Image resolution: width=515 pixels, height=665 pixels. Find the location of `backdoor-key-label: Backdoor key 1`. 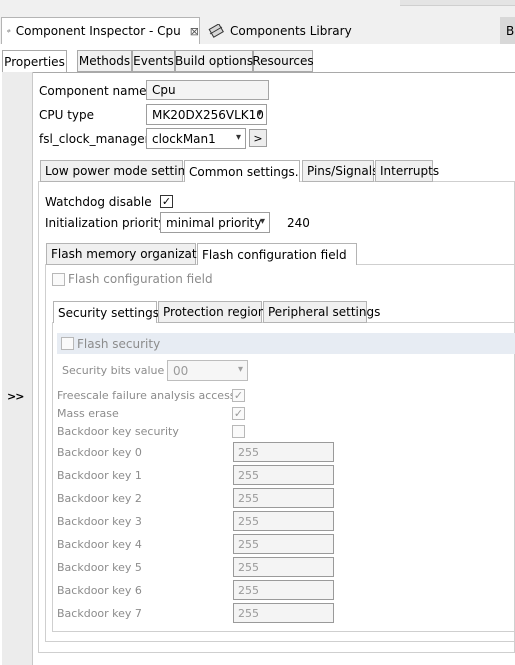

backdoor-key-label: Backdoor key 1 is located at coordinates (99, 475).